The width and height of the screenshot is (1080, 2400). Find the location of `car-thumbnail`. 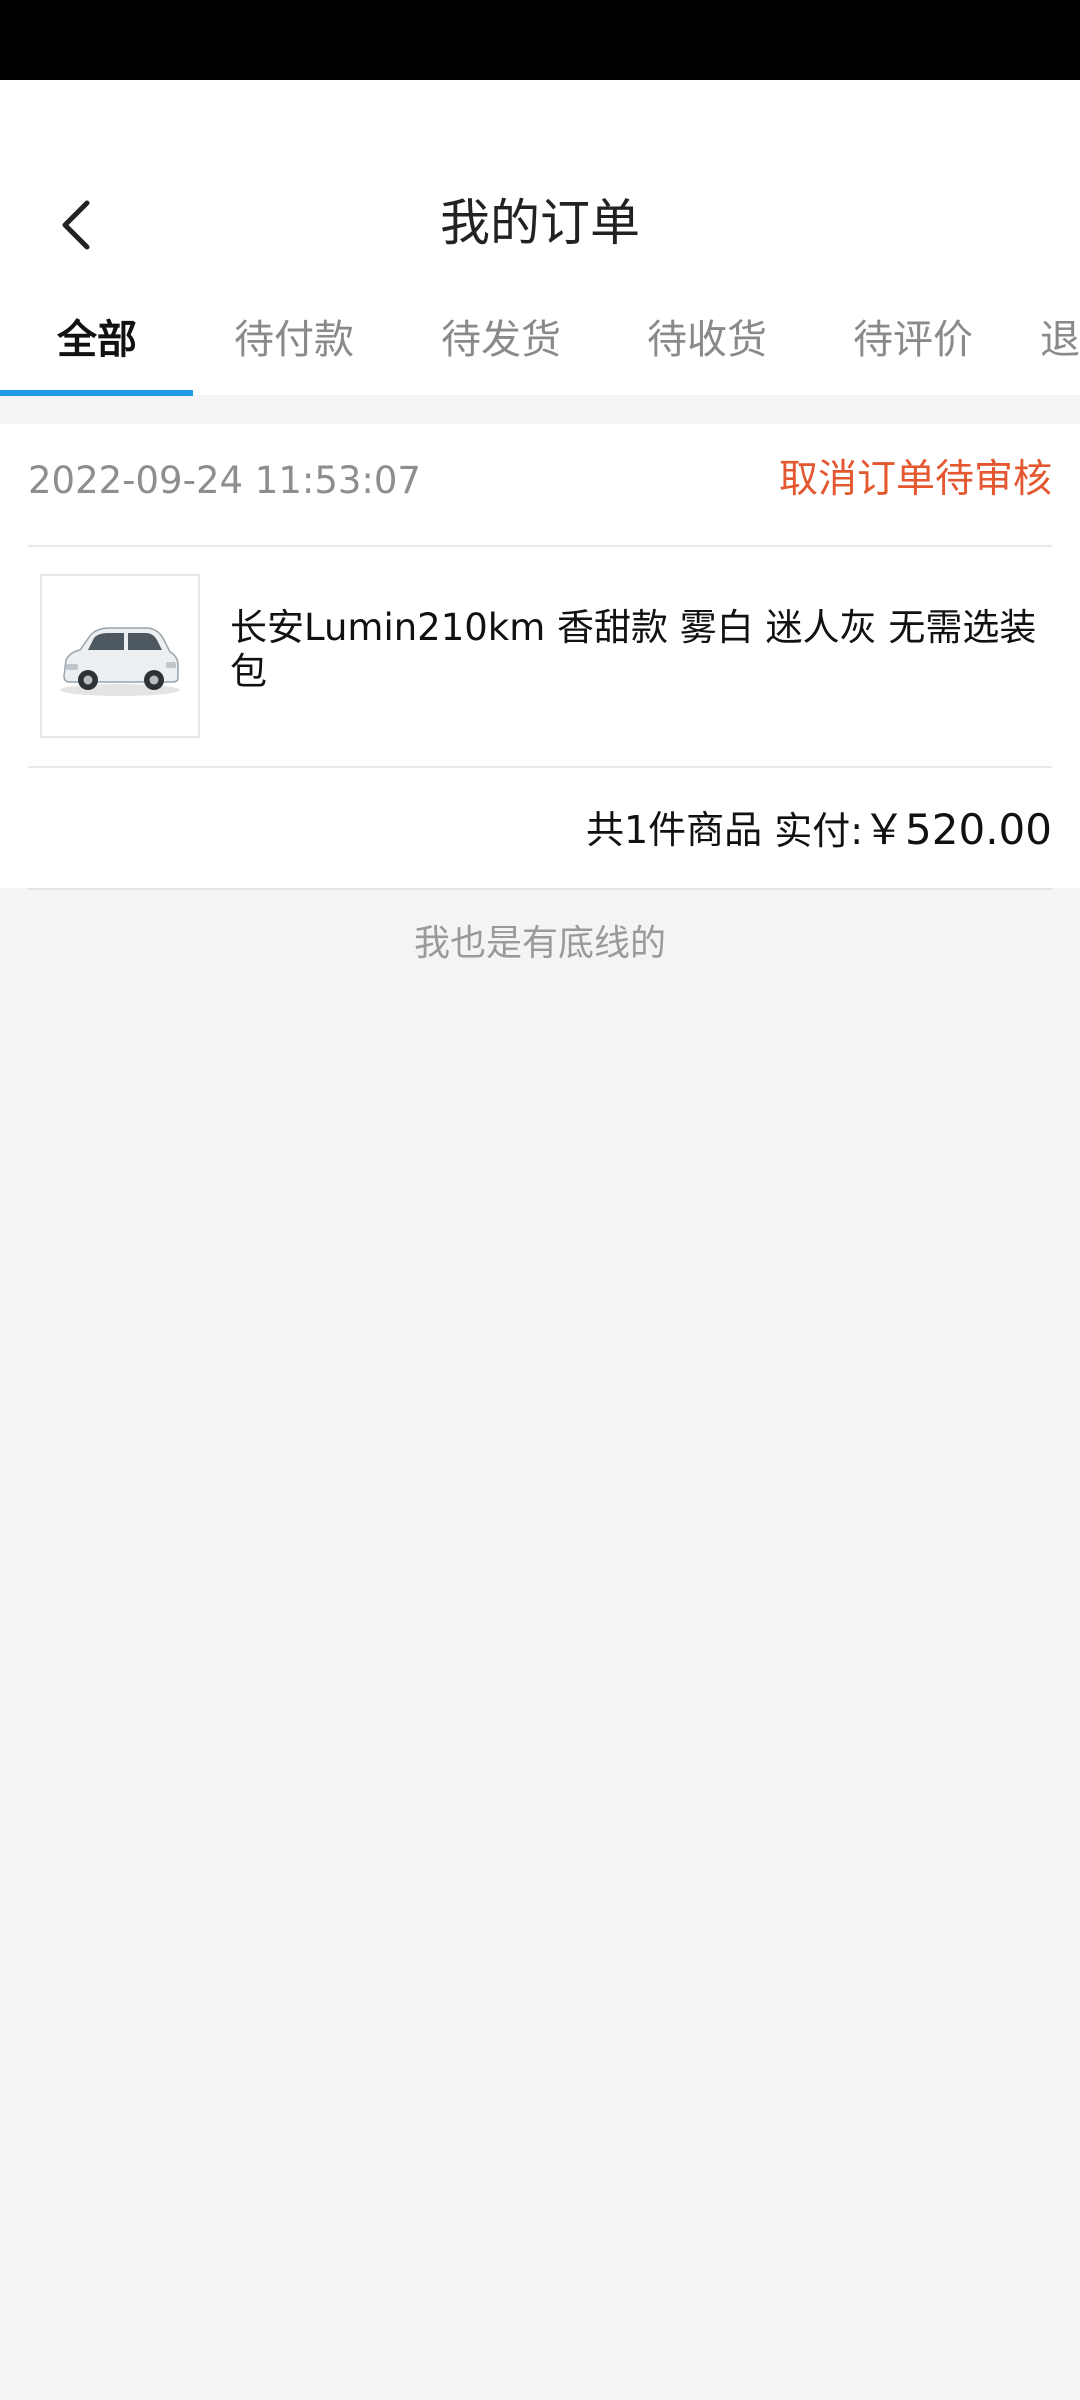

car-thumbnail is located at coordinates (120, 661).